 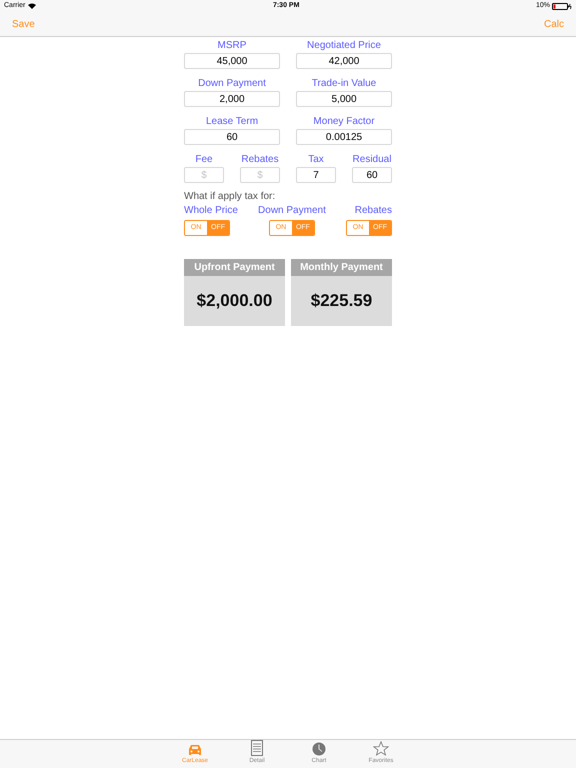 I want to click on car-icon, so click(x=195, y=750).